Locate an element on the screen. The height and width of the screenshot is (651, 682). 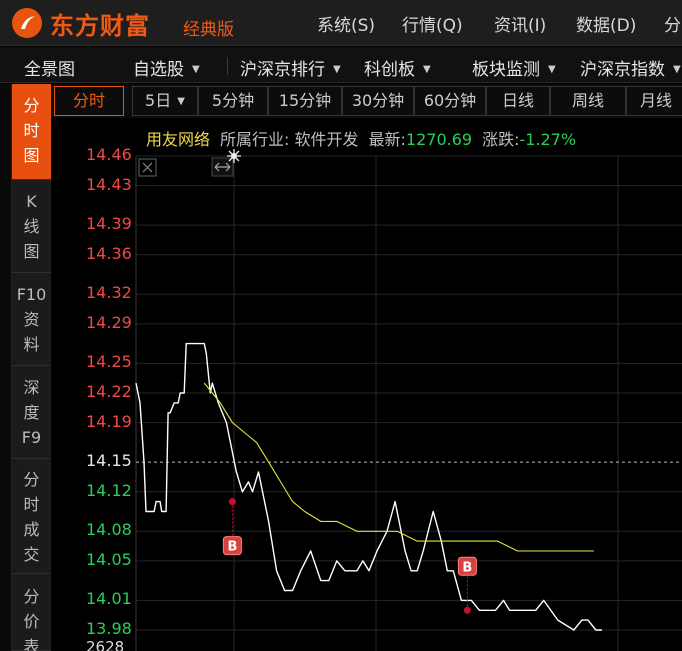
sun-marker-icon is located at coordinates (234, 156).